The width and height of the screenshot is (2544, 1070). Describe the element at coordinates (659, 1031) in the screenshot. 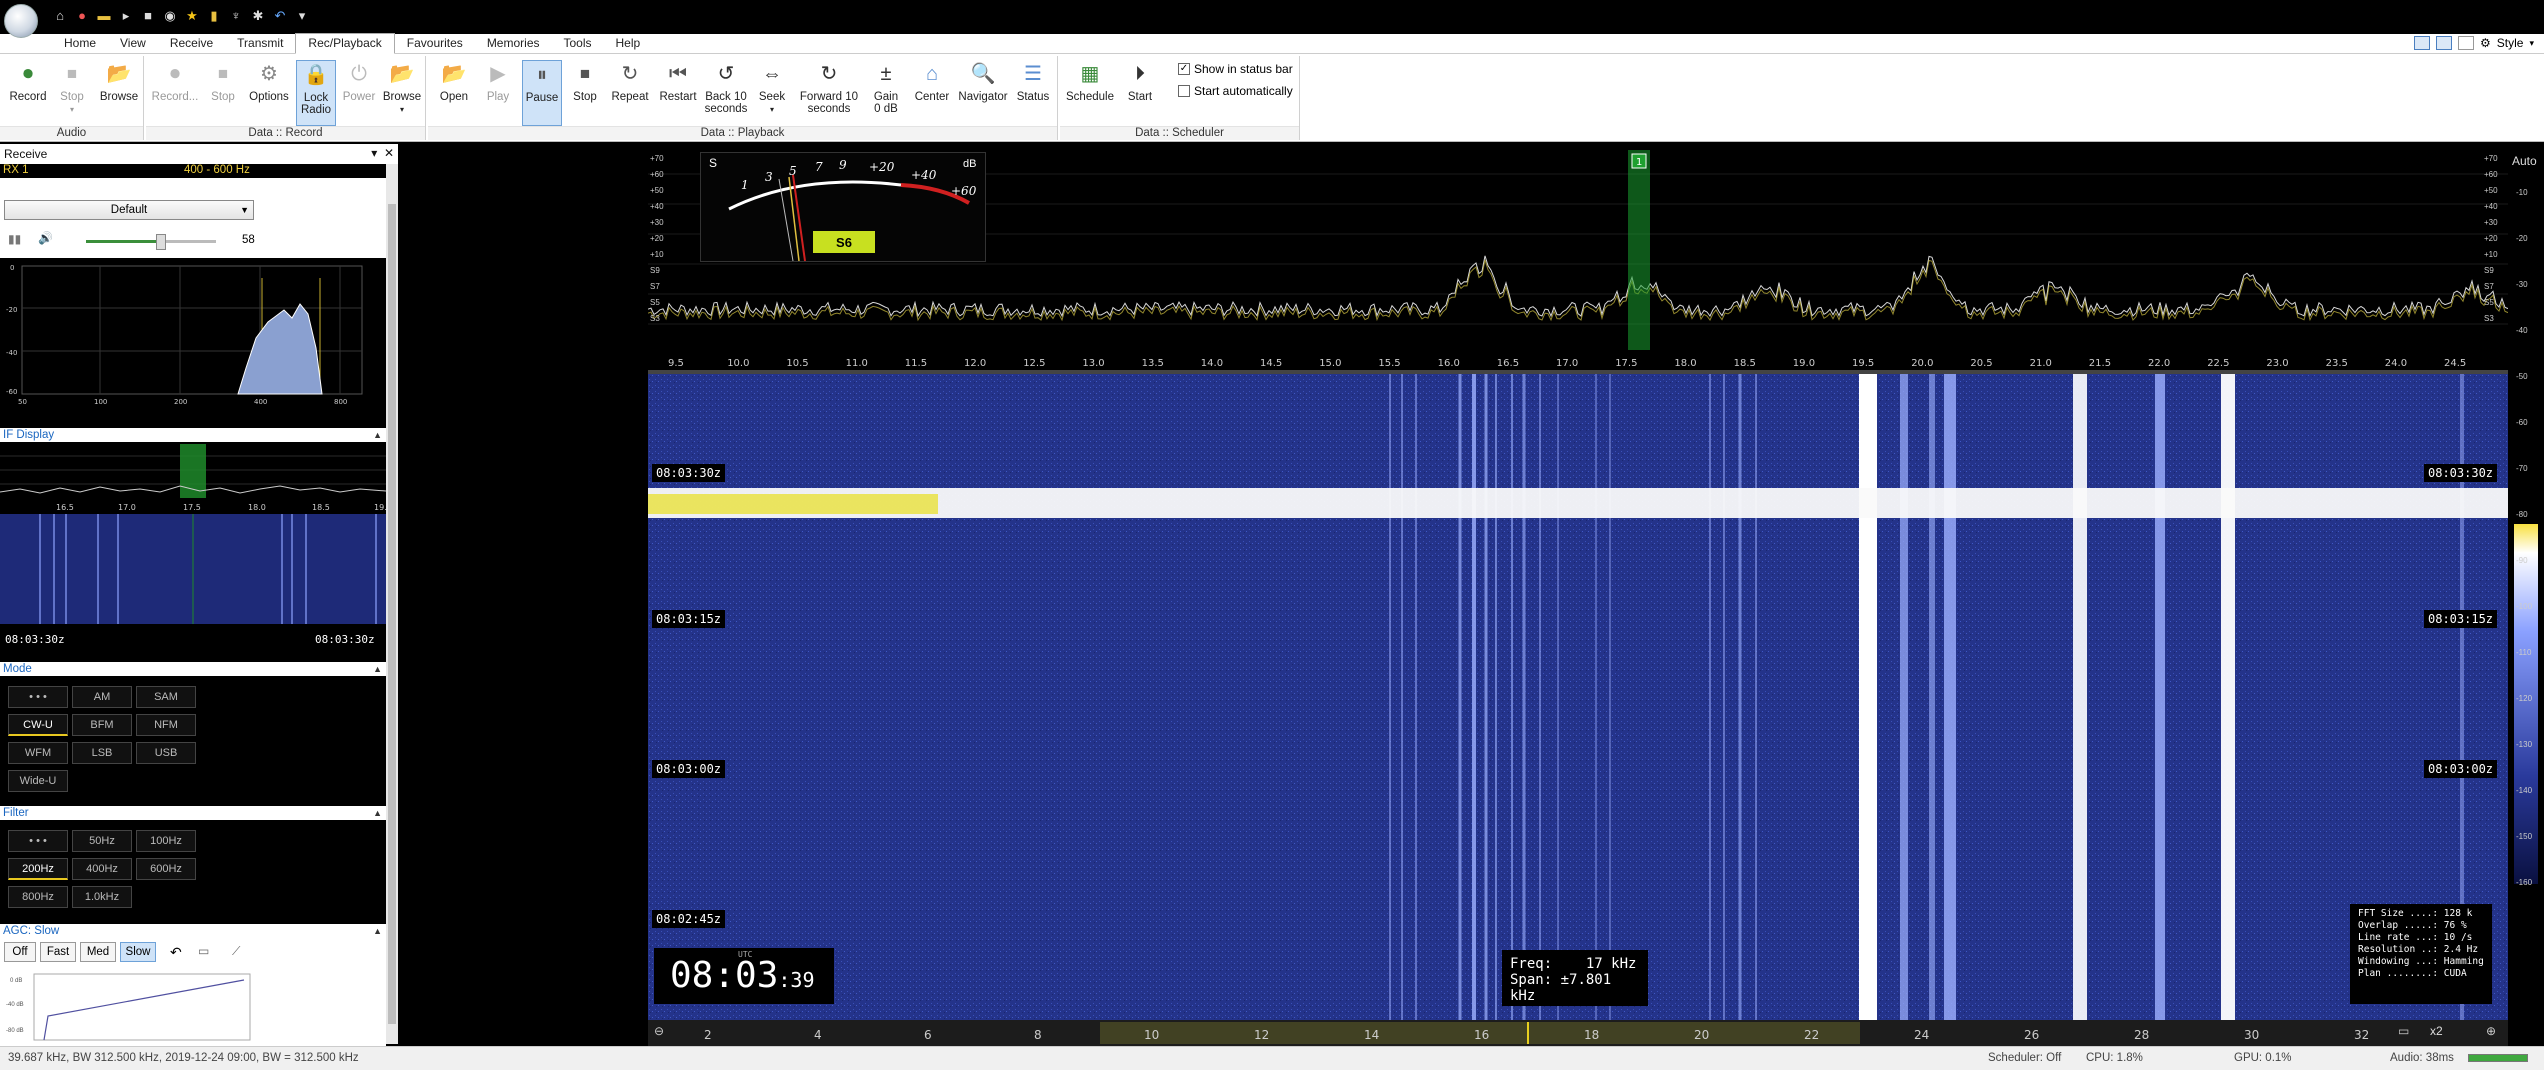

I see `nav-left-icon: ⊖` at that location.